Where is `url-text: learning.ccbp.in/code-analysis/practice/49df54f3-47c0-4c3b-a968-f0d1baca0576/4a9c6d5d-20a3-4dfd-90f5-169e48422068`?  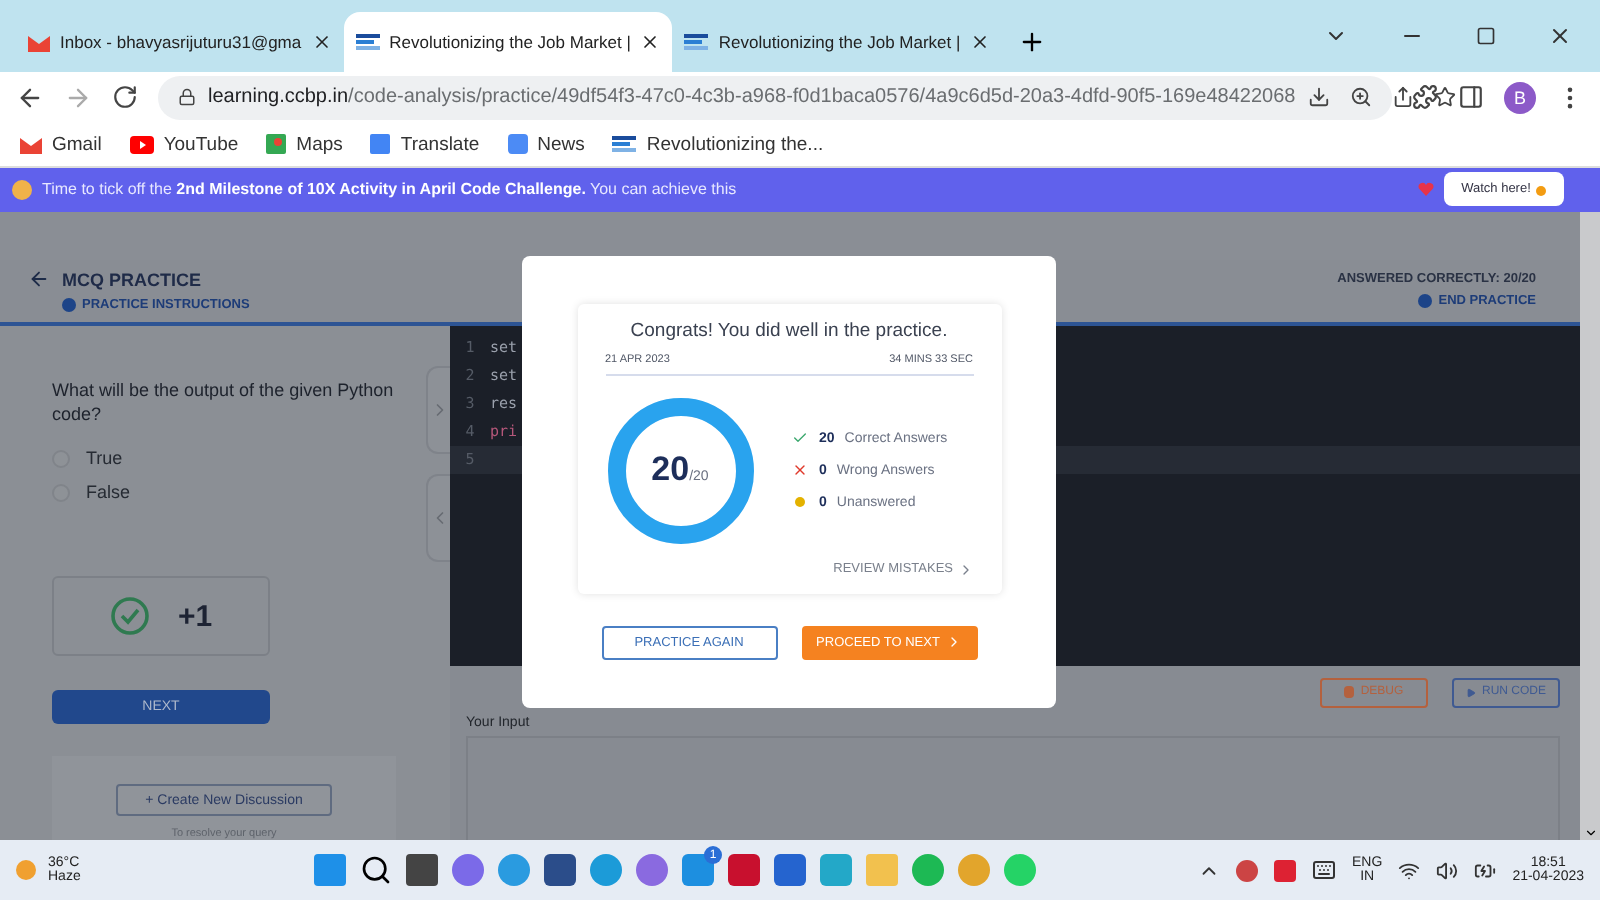 url-text: learning.ccbp.in/code-analysis/practice/49df54f3-47c0-4c3b-a968-f0d1baca0576/4a9c6d5d-20a3-4dfd-90f5-169e48422068 is located at coordinates (752, 97).